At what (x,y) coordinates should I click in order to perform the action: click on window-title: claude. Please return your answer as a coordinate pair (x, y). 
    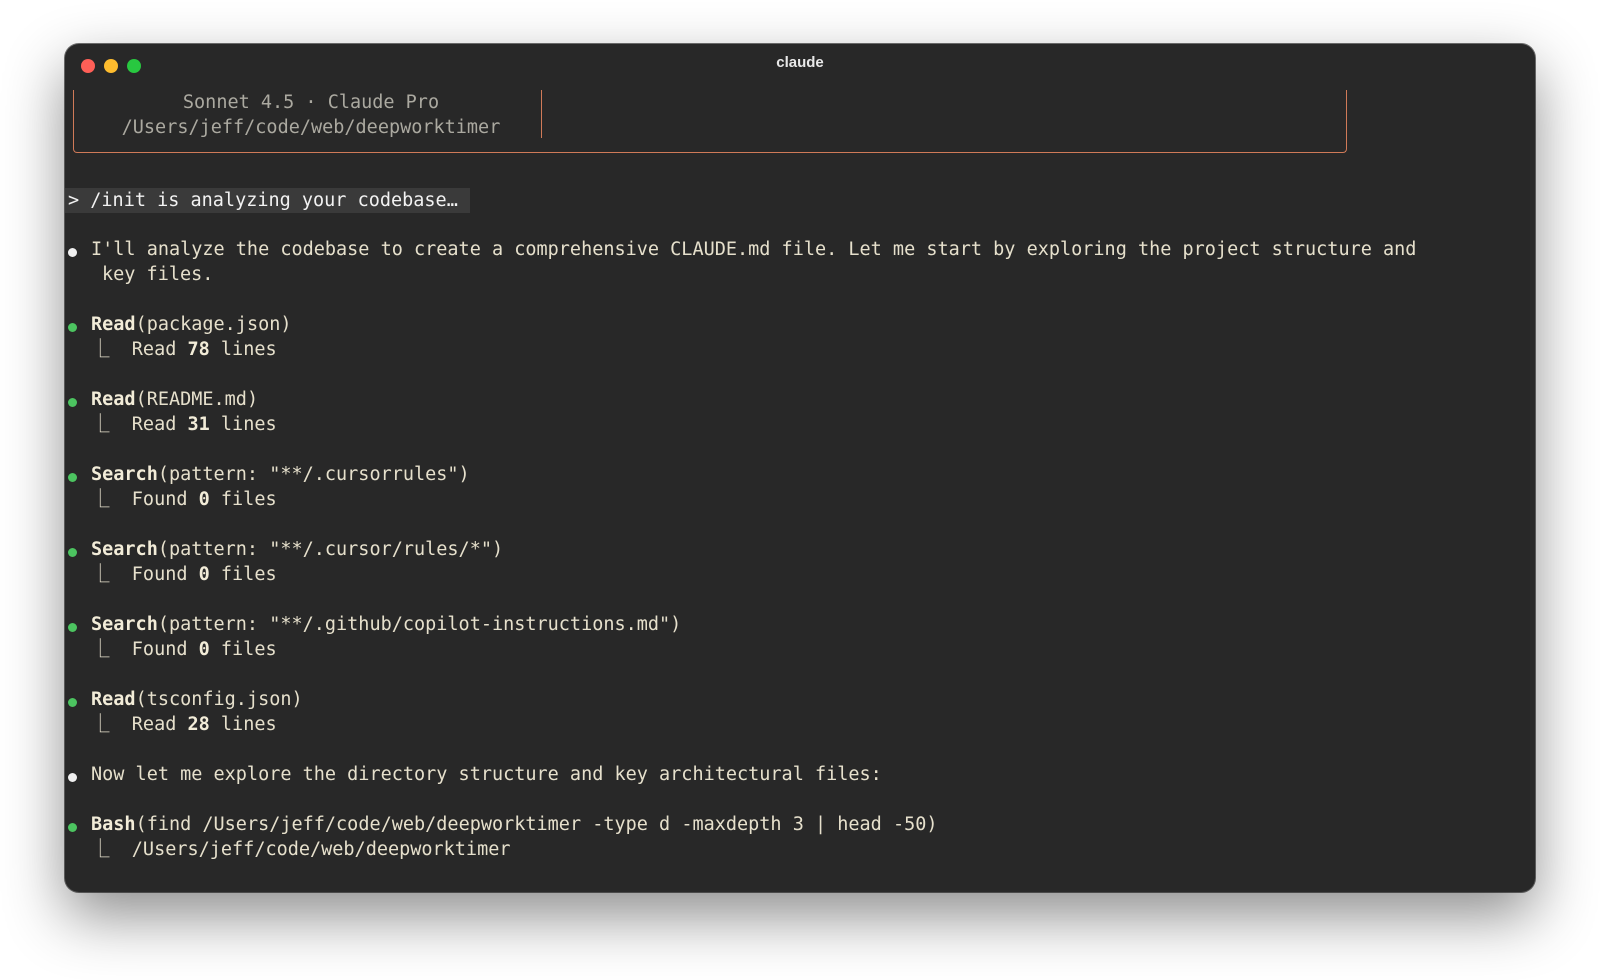
    Looking at the image, I should click on (800, 62).